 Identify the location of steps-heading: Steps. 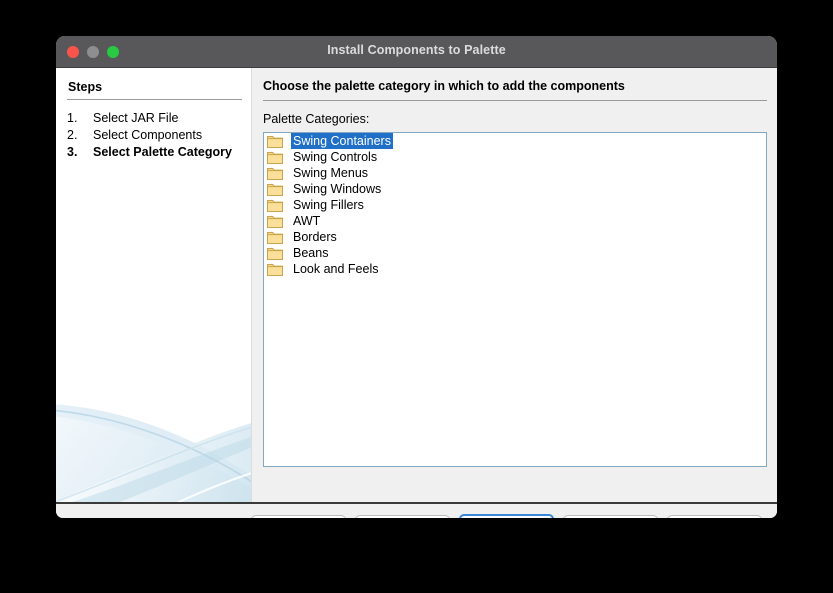
(85, 87).